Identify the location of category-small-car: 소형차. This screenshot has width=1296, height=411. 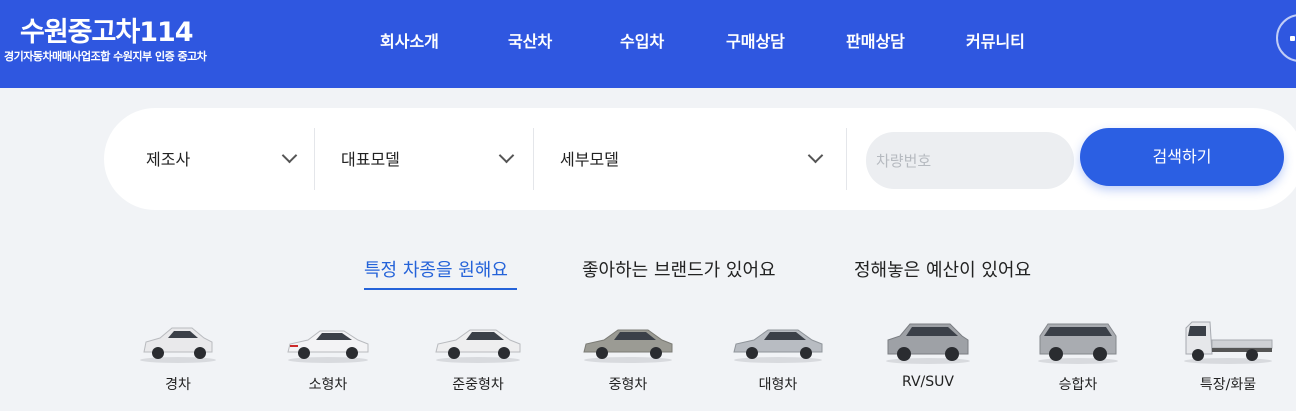
(328, 356).